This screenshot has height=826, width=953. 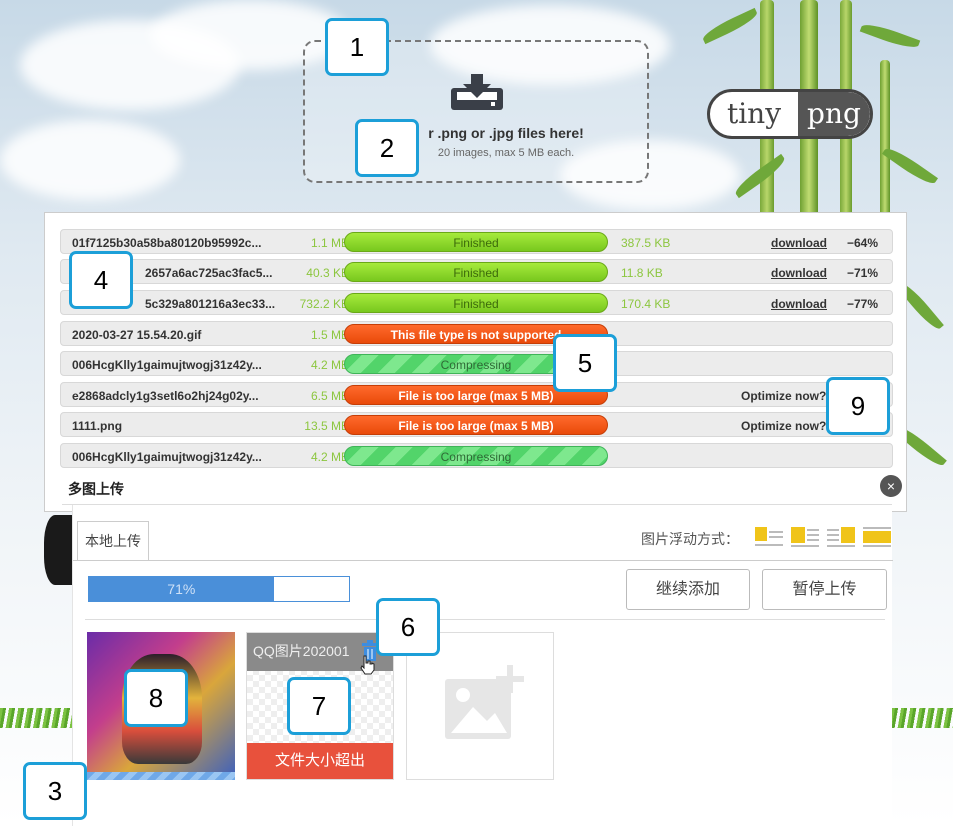 What do you see at coordinates (841, 537) in the screenshot?
I see `float-center-icon` at bounding box center [841, 537].